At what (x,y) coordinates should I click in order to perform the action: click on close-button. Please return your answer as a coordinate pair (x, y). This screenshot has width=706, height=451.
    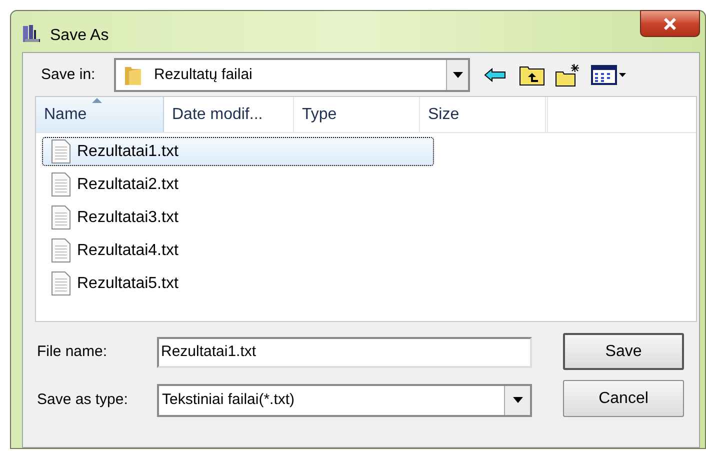
    Looking at the image, I should click on (670, 23).